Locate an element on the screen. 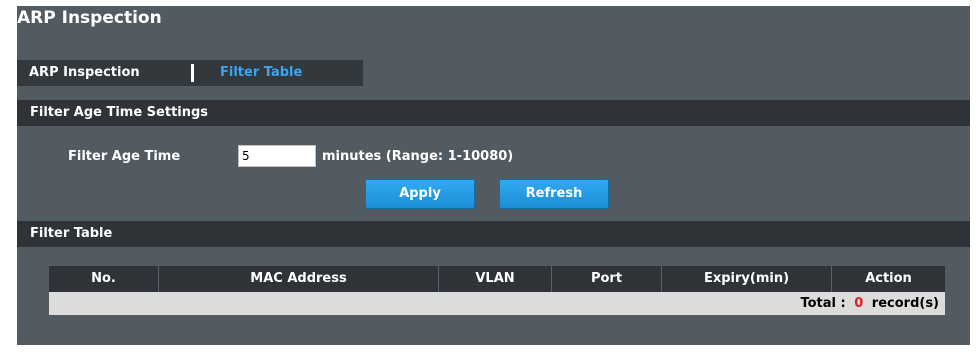 The width and height of the screenshot is (979, 353). section-header-age-settings: Filter Age Time Settings is located at coordinates (493, 113).